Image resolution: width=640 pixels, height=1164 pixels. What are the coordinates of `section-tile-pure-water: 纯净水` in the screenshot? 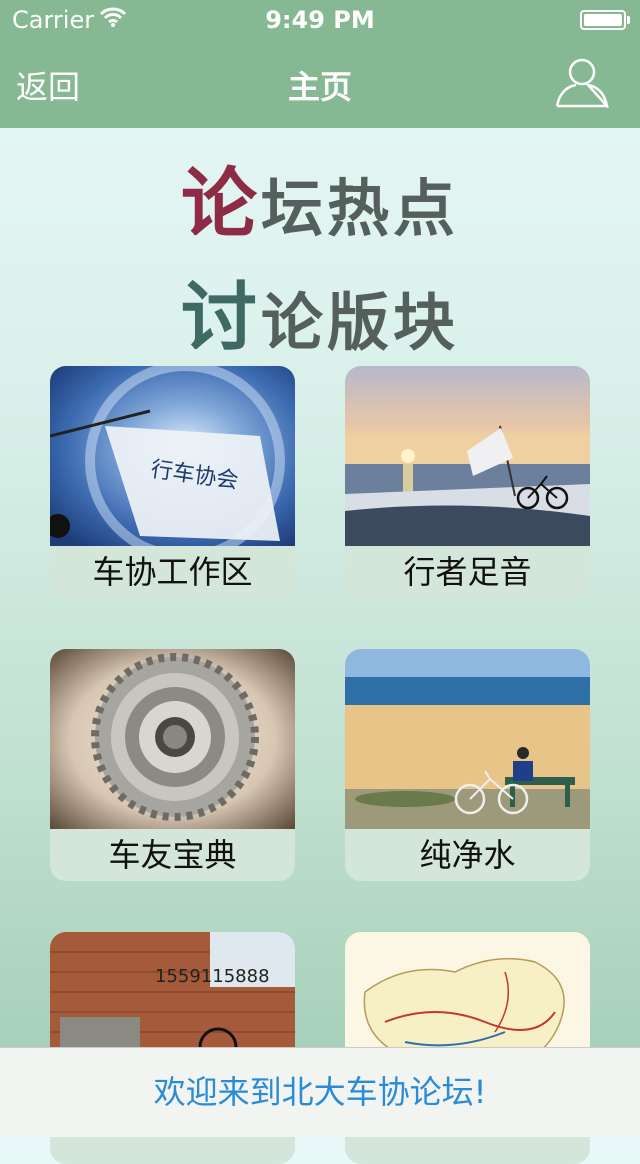 It's located at (467, 765).